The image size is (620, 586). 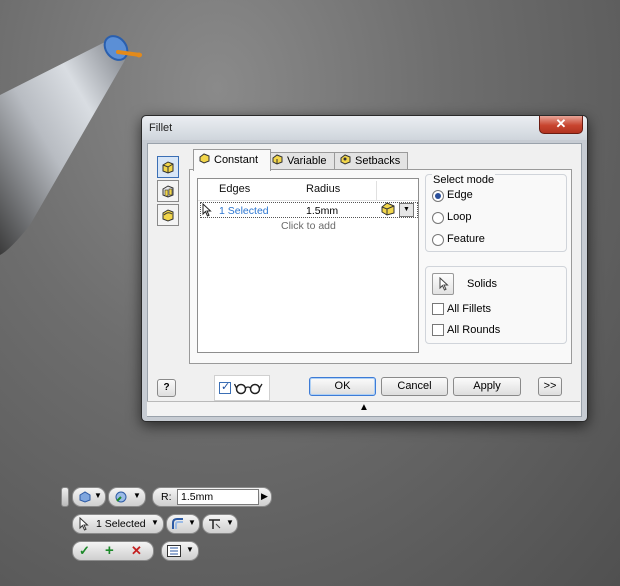 I want to click on radius-label: R:, so click(x=166, y=497).